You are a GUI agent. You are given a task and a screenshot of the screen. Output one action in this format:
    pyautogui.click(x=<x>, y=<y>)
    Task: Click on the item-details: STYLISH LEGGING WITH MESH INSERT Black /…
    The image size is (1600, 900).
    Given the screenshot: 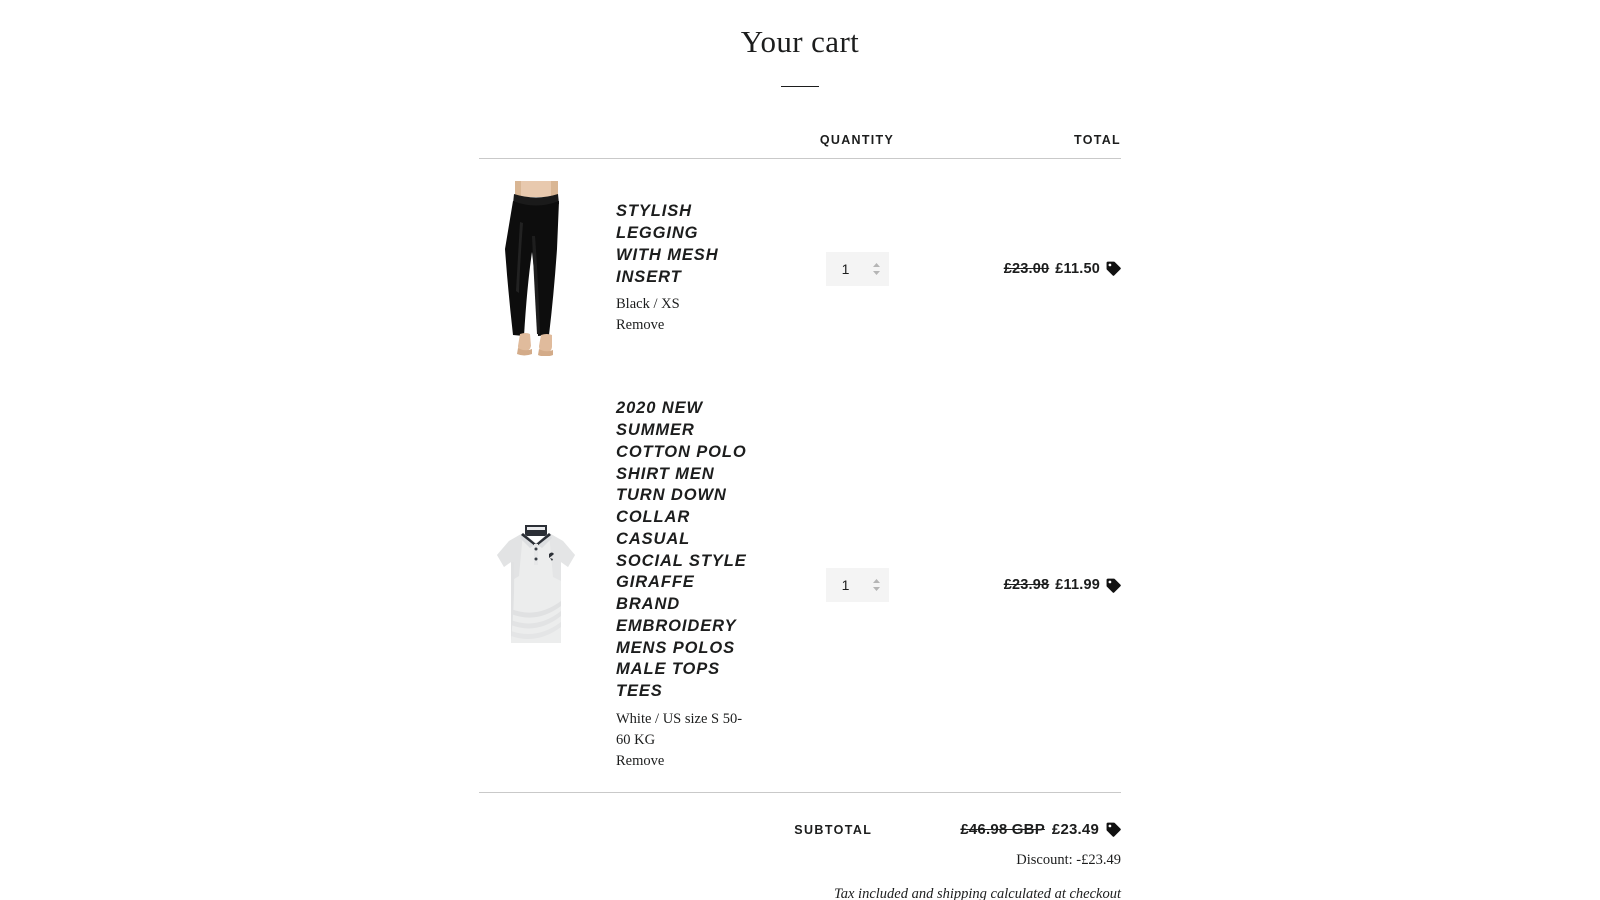 What is the action you would take?
    pyautogui.click(x=675, y=268)
    